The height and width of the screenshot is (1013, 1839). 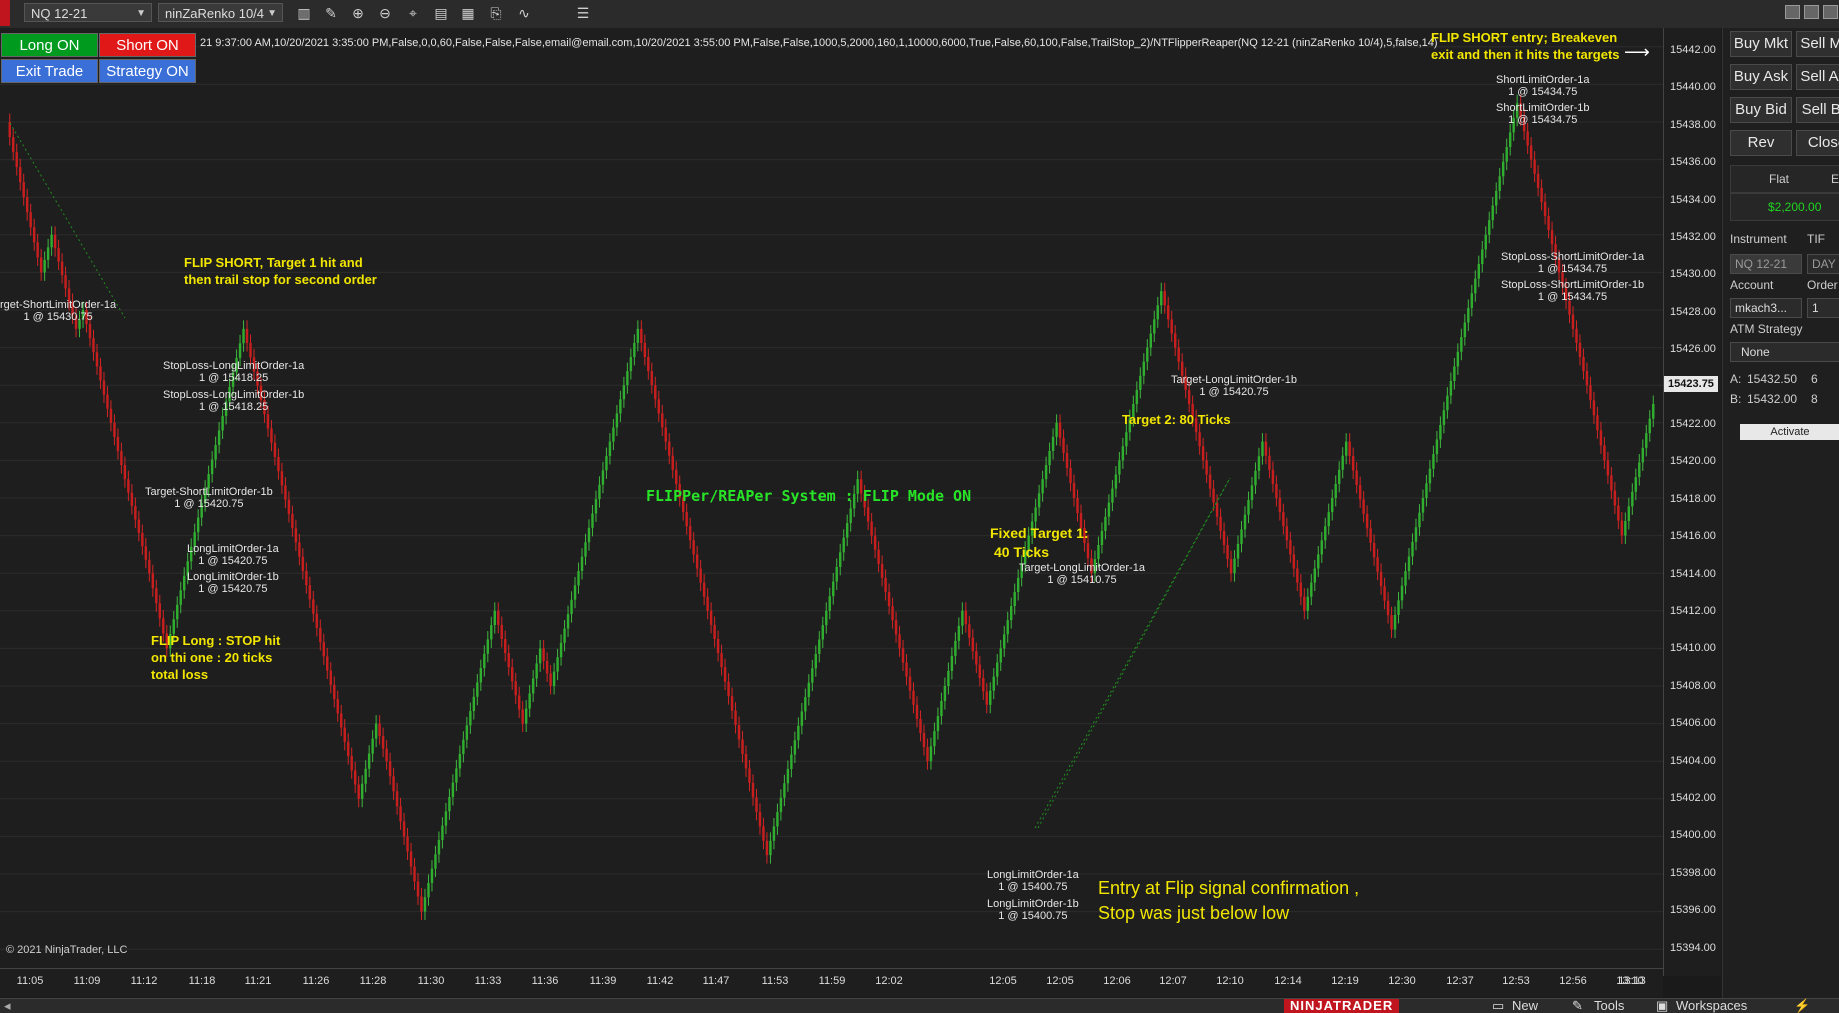 I want to click on reverse-button: Rev, so click(x=1761, y=143).